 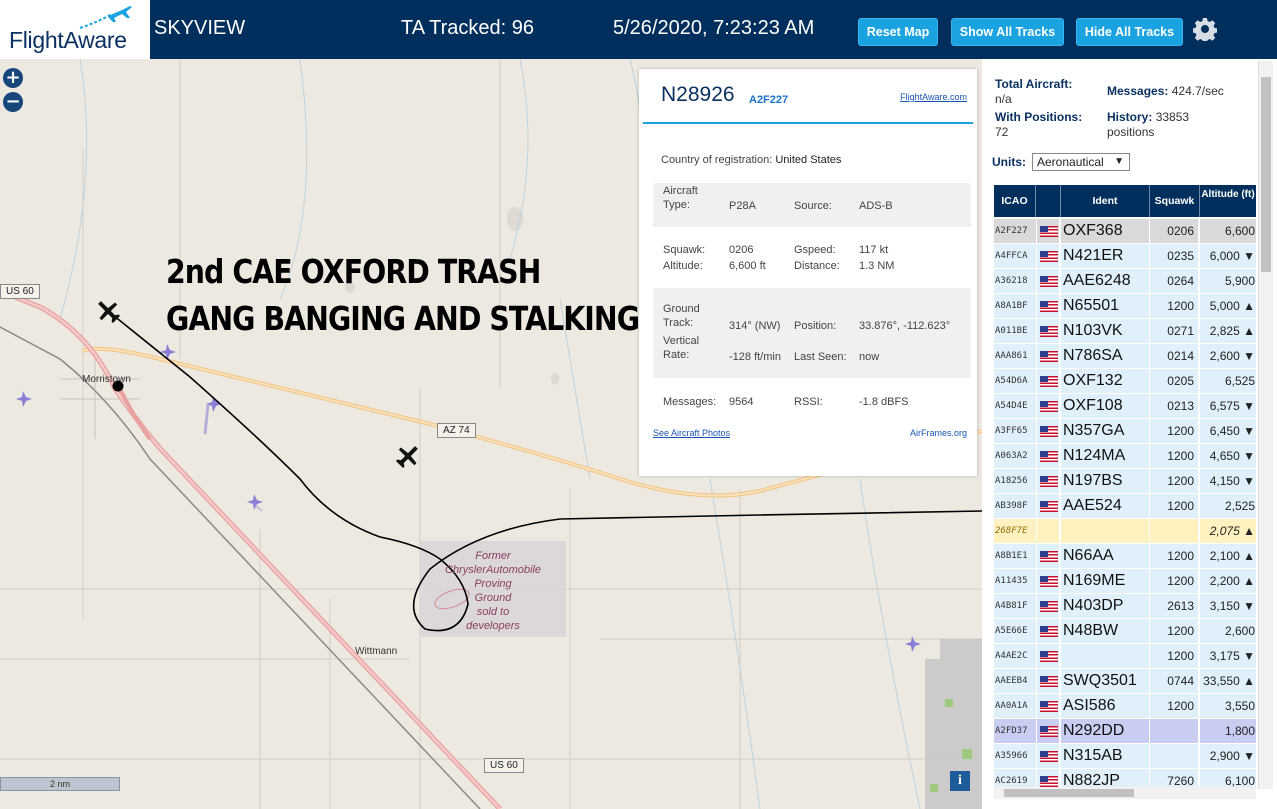 What do you see at coordinates (1015, 481) in the screenshot?
I see `row-icao: A18256` at bounding box center [1015, 481].